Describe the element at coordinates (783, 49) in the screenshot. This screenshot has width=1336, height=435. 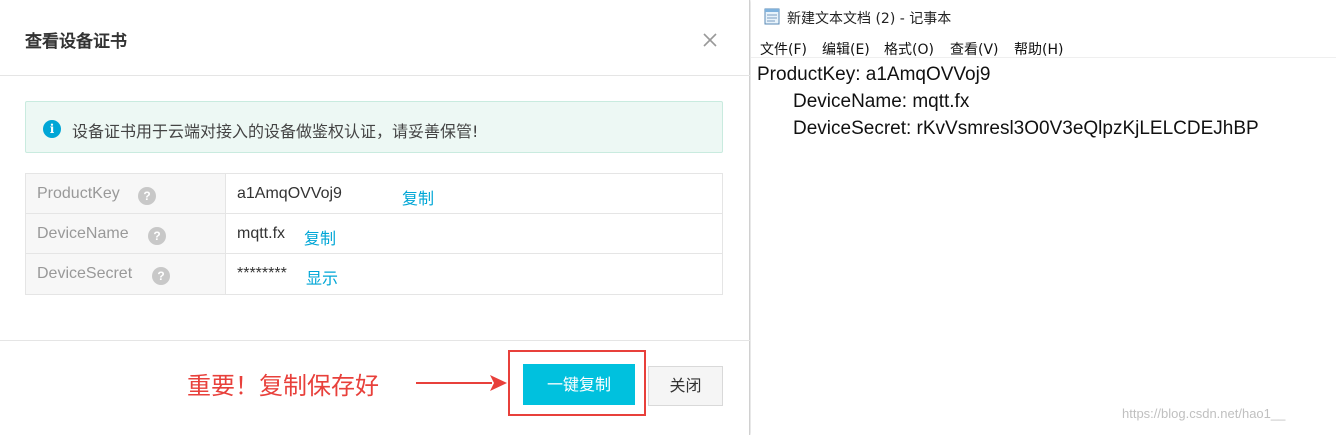
I see `menu-file: 文件(F)` at that location.